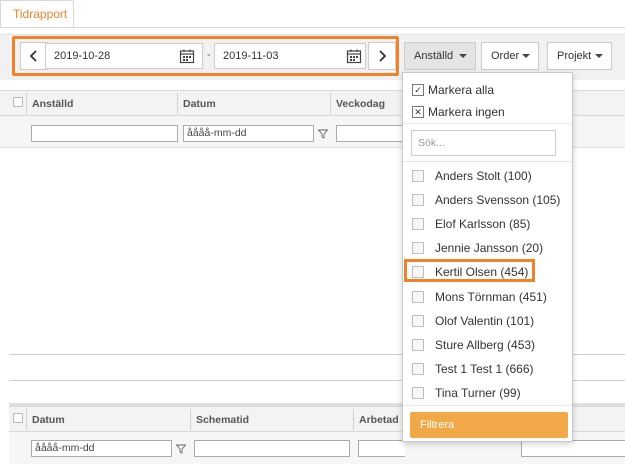 The image size is (625, 472). I want to click on project-dropdown-button: Projekt, so click(579, 56).